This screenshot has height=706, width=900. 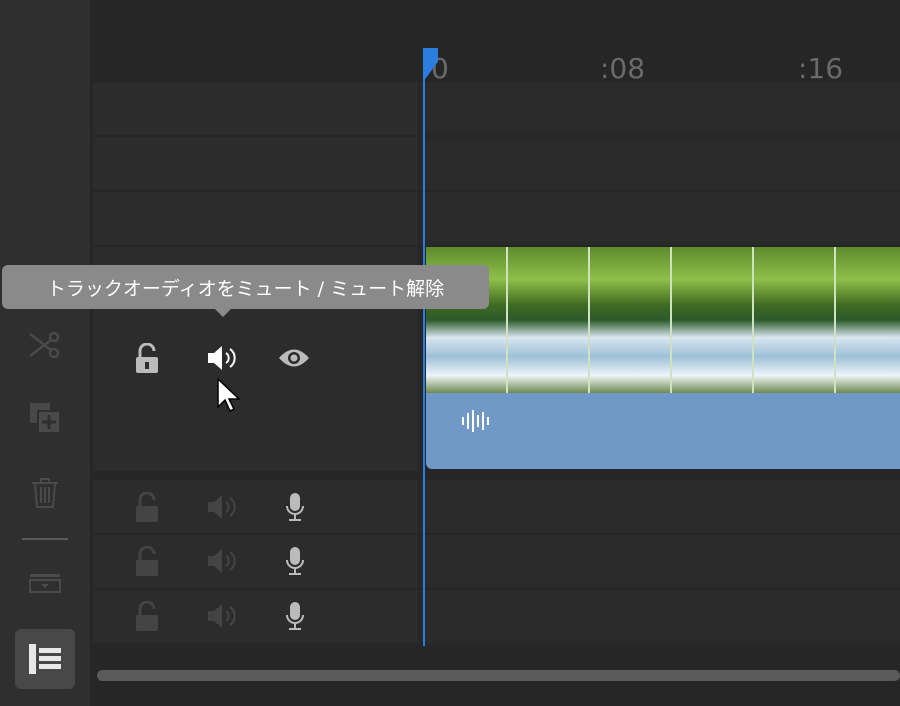 What do you see at coordinates (229, 395) in the screenshot?
I see `mouse-cursor` at bounding box center [229, 395].